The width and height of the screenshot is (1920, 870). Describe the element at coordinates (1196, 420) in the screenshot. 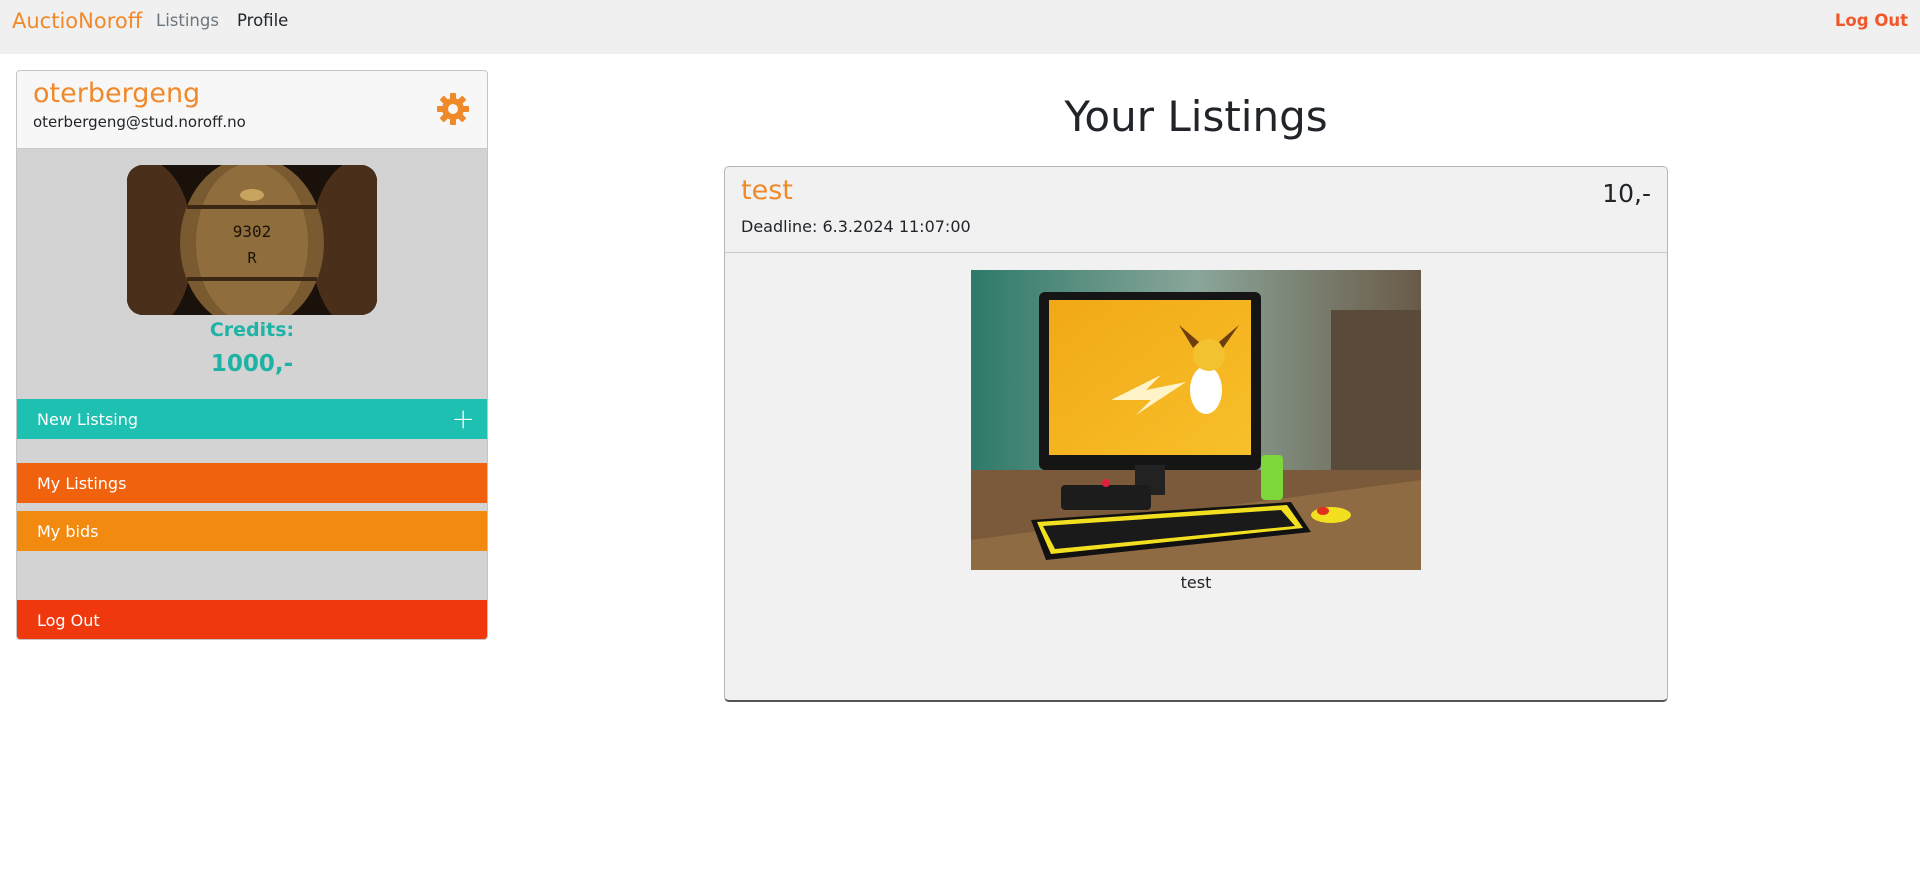

I see `listing-image` at that location.